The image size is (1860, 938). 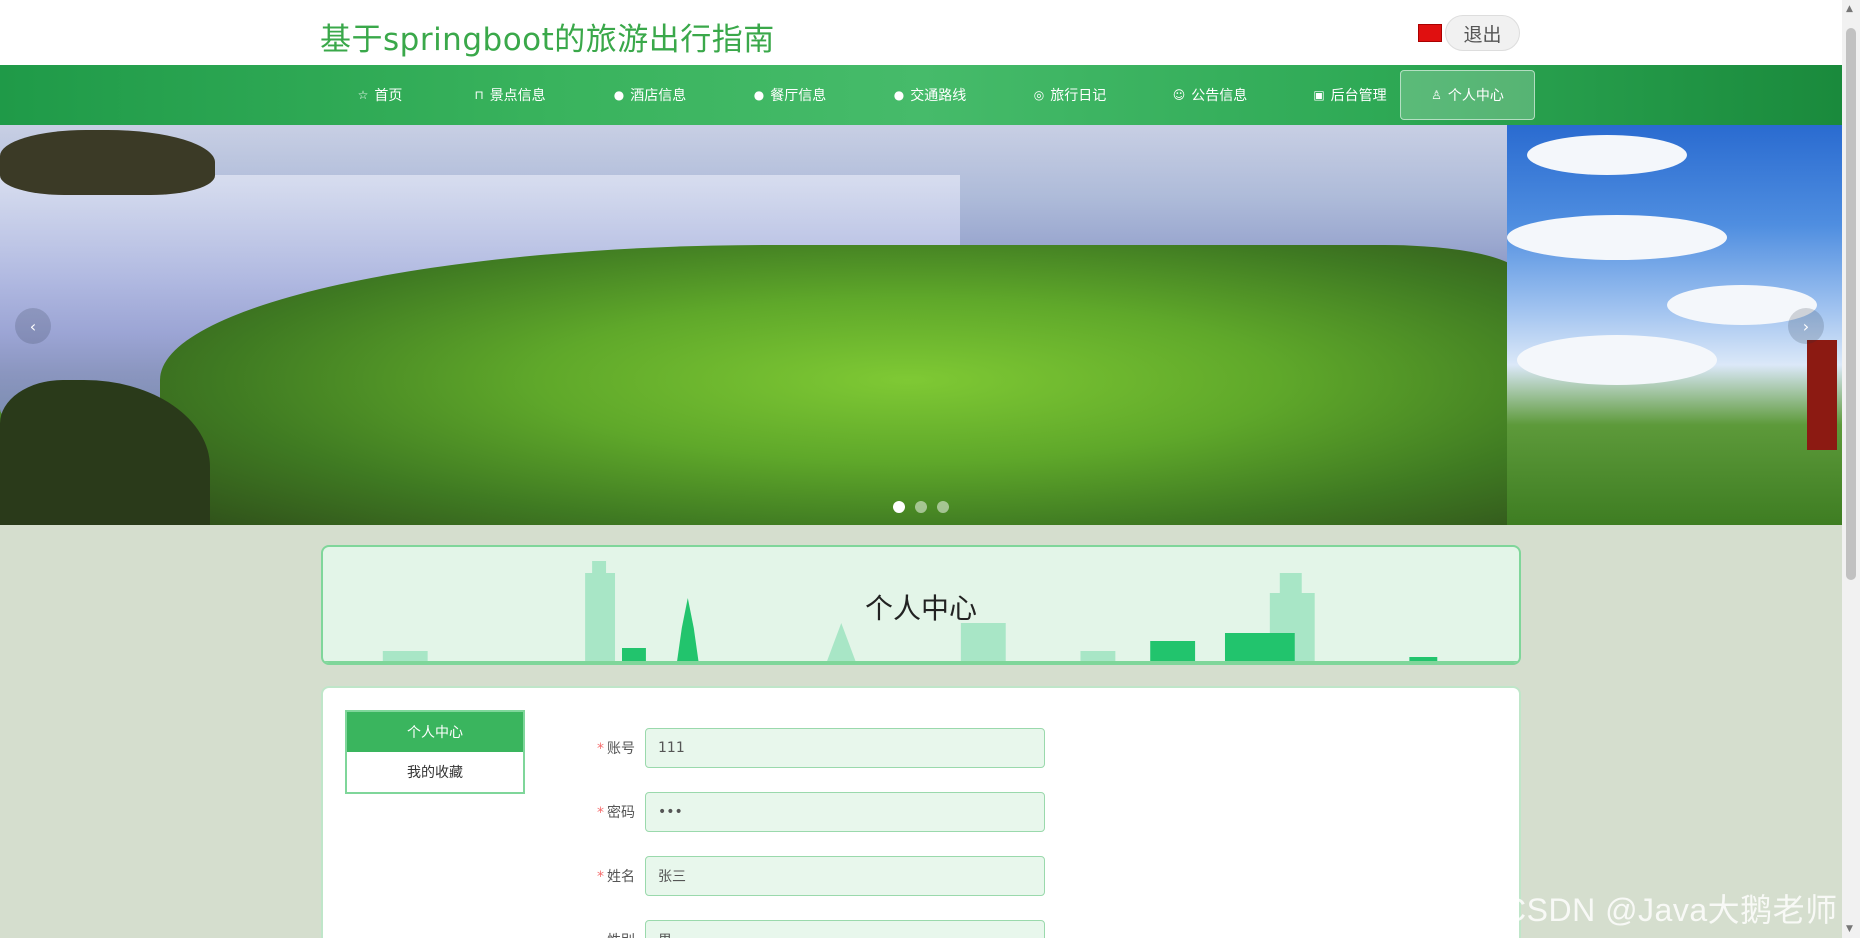 What do you see at coordinates (107, 162) in the screenshot?
I see `rock-graphic` at bounding box center [107, 162].